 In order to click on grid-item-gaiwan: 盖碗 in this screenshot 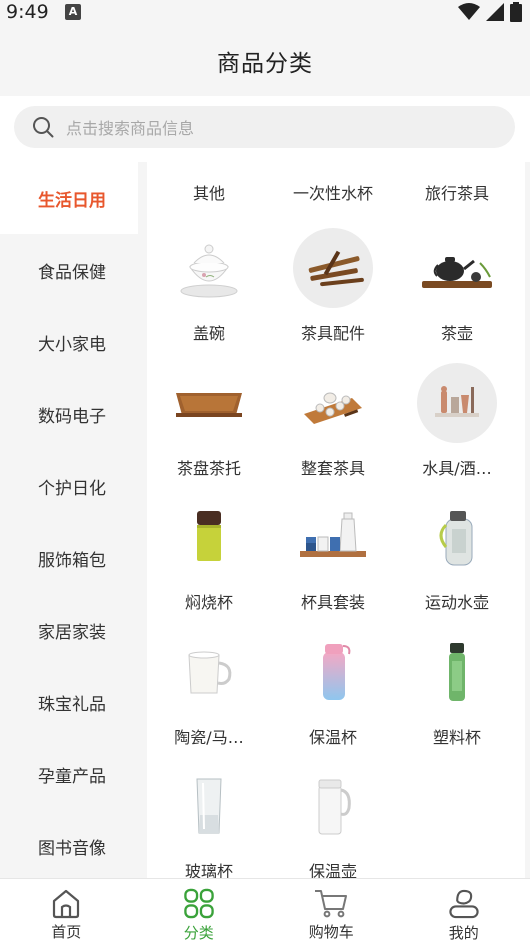, I will do `click(209, 289)`.